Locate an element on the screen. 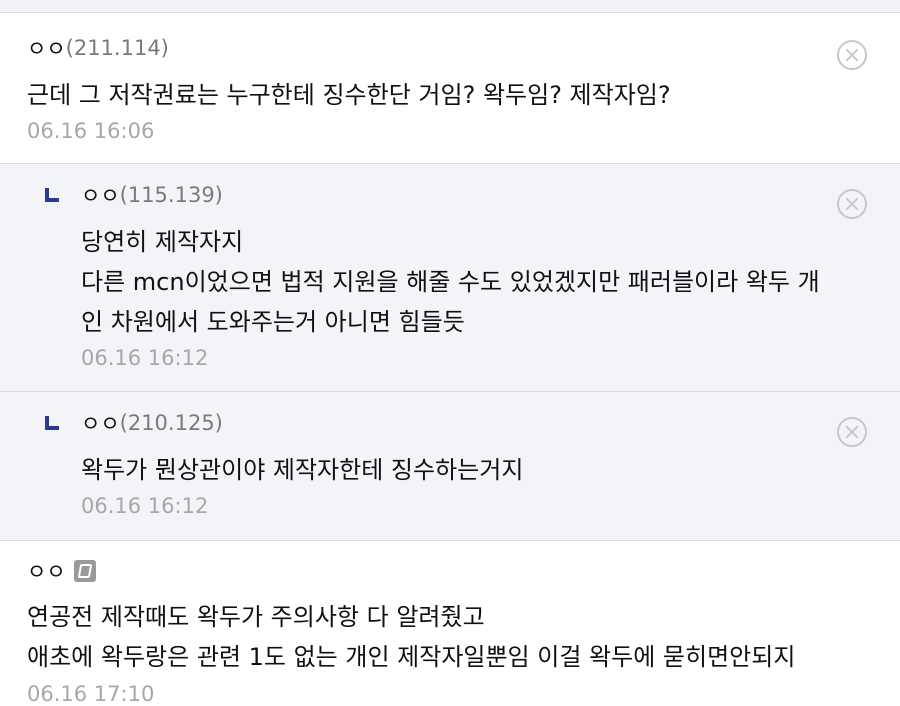 This screenshot has width=900, height=706. comment-ip: (115.139) is located at coordinates (171, 195).